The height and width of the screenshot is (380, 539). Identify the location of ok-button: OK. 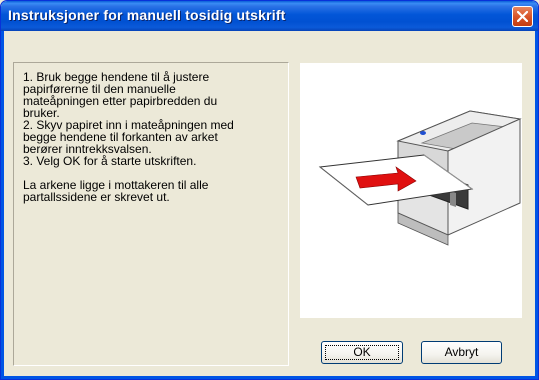
(362, 352).